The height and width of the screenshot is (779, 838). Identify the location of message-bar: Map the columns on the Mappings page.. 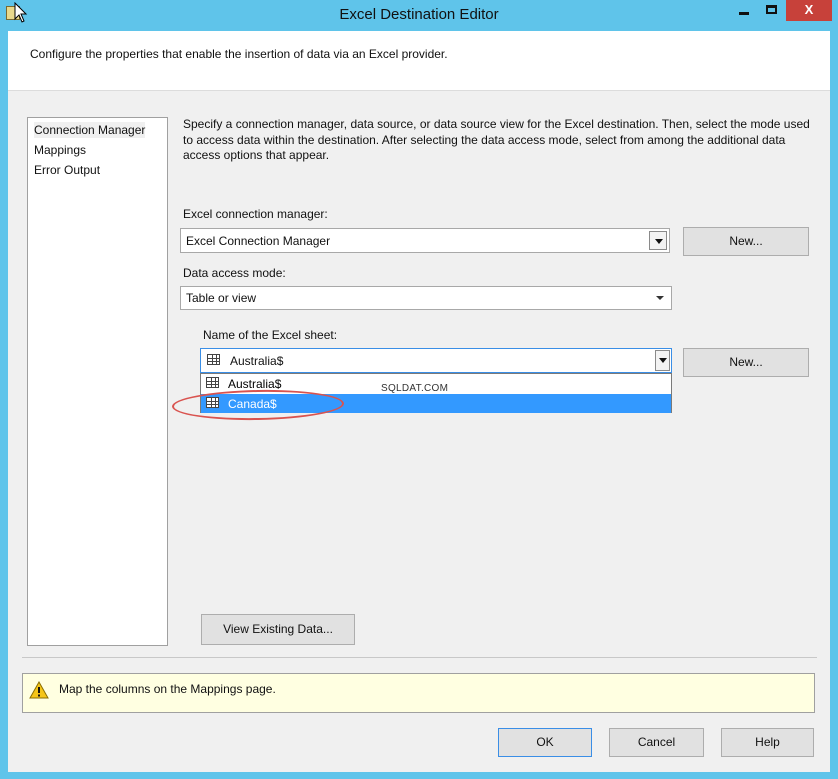
(418, 693).